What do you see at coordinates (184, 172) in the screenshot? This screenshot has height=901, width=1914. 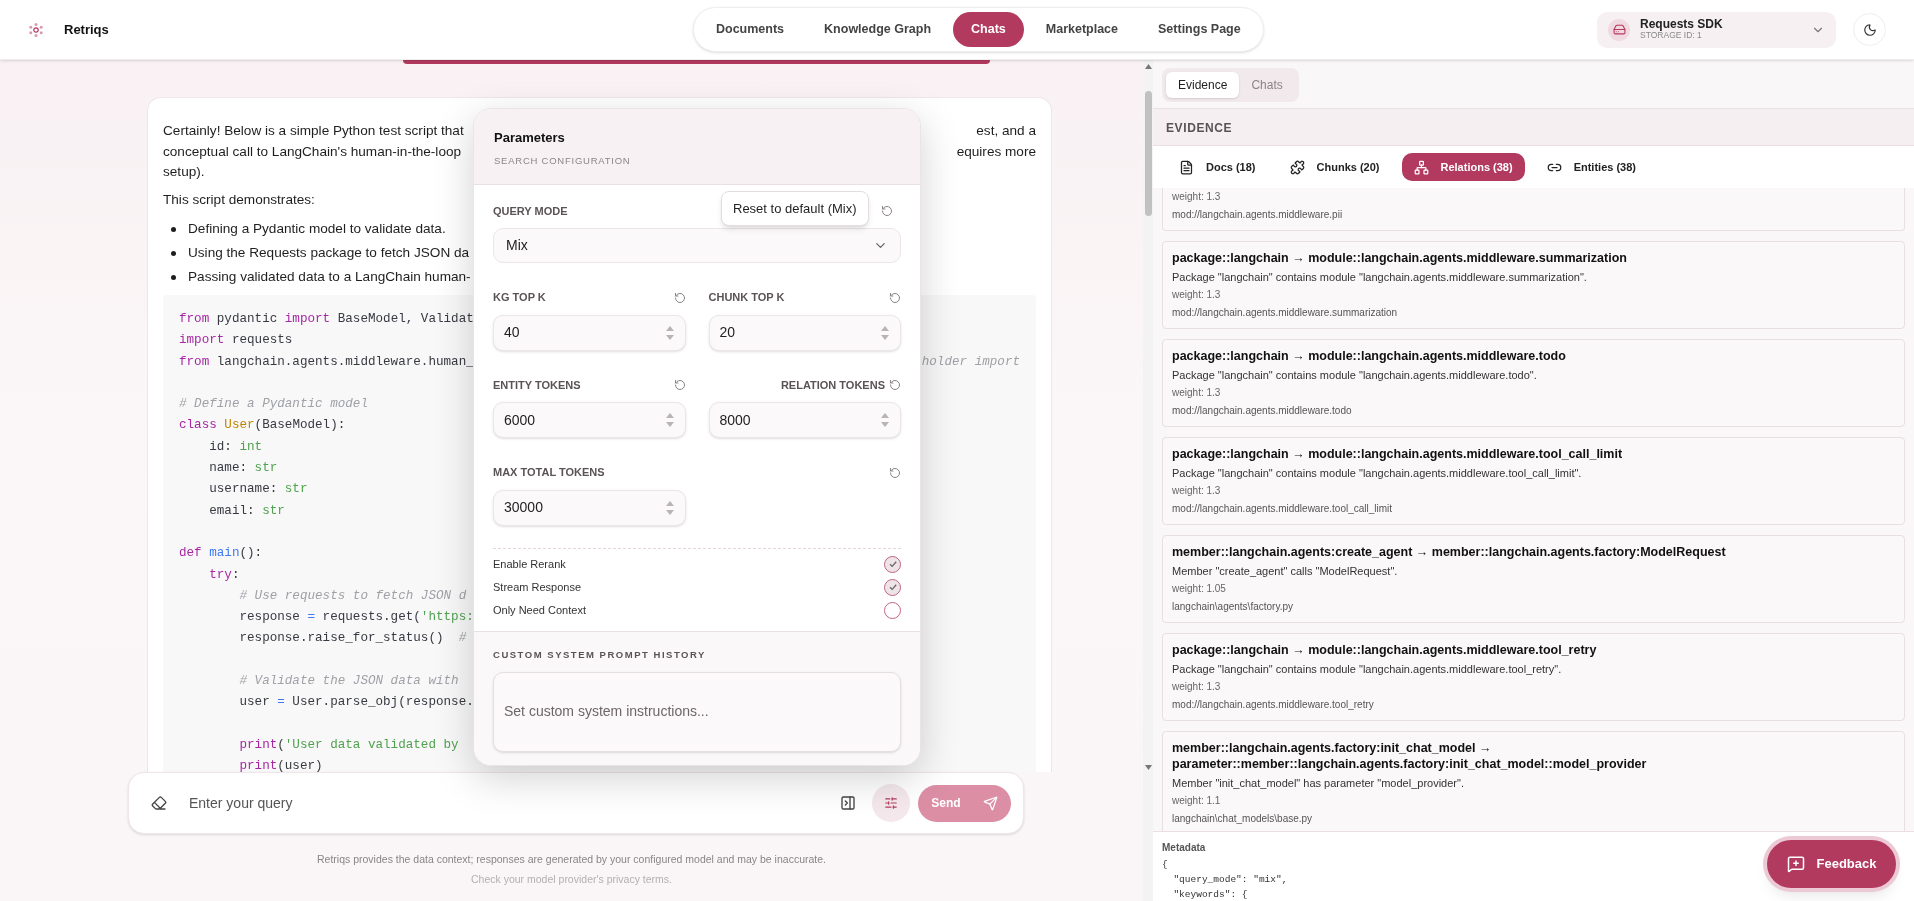 I see `message-text: setup).` at bounding box center [184, 172].